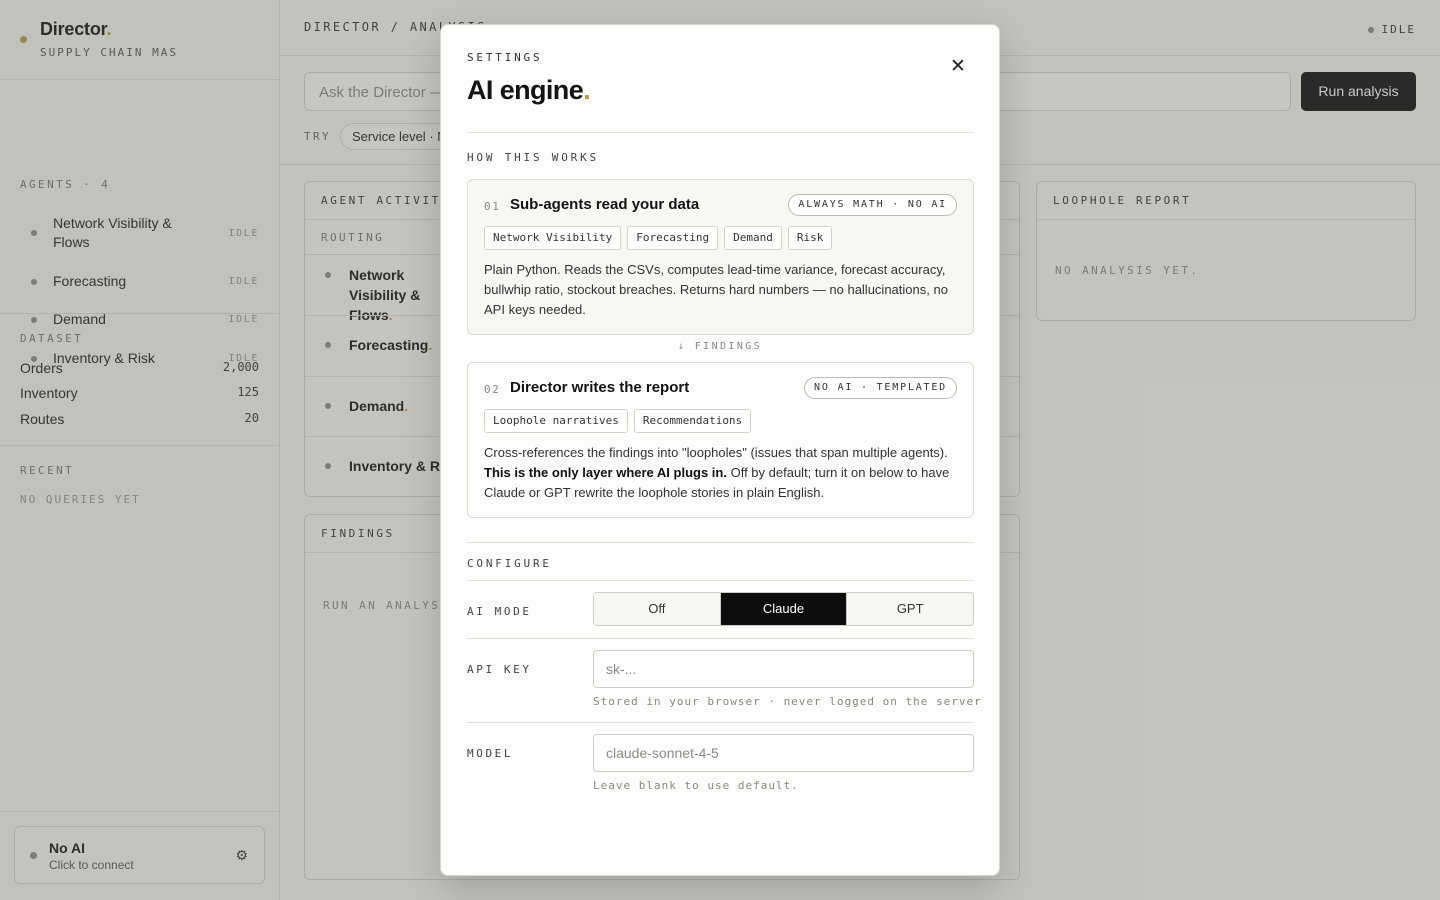  What do you see at coordinates (605, 204) in the screenshot?
I see `step-title: Sub-agents read your data` at bounding box center [605, 204].